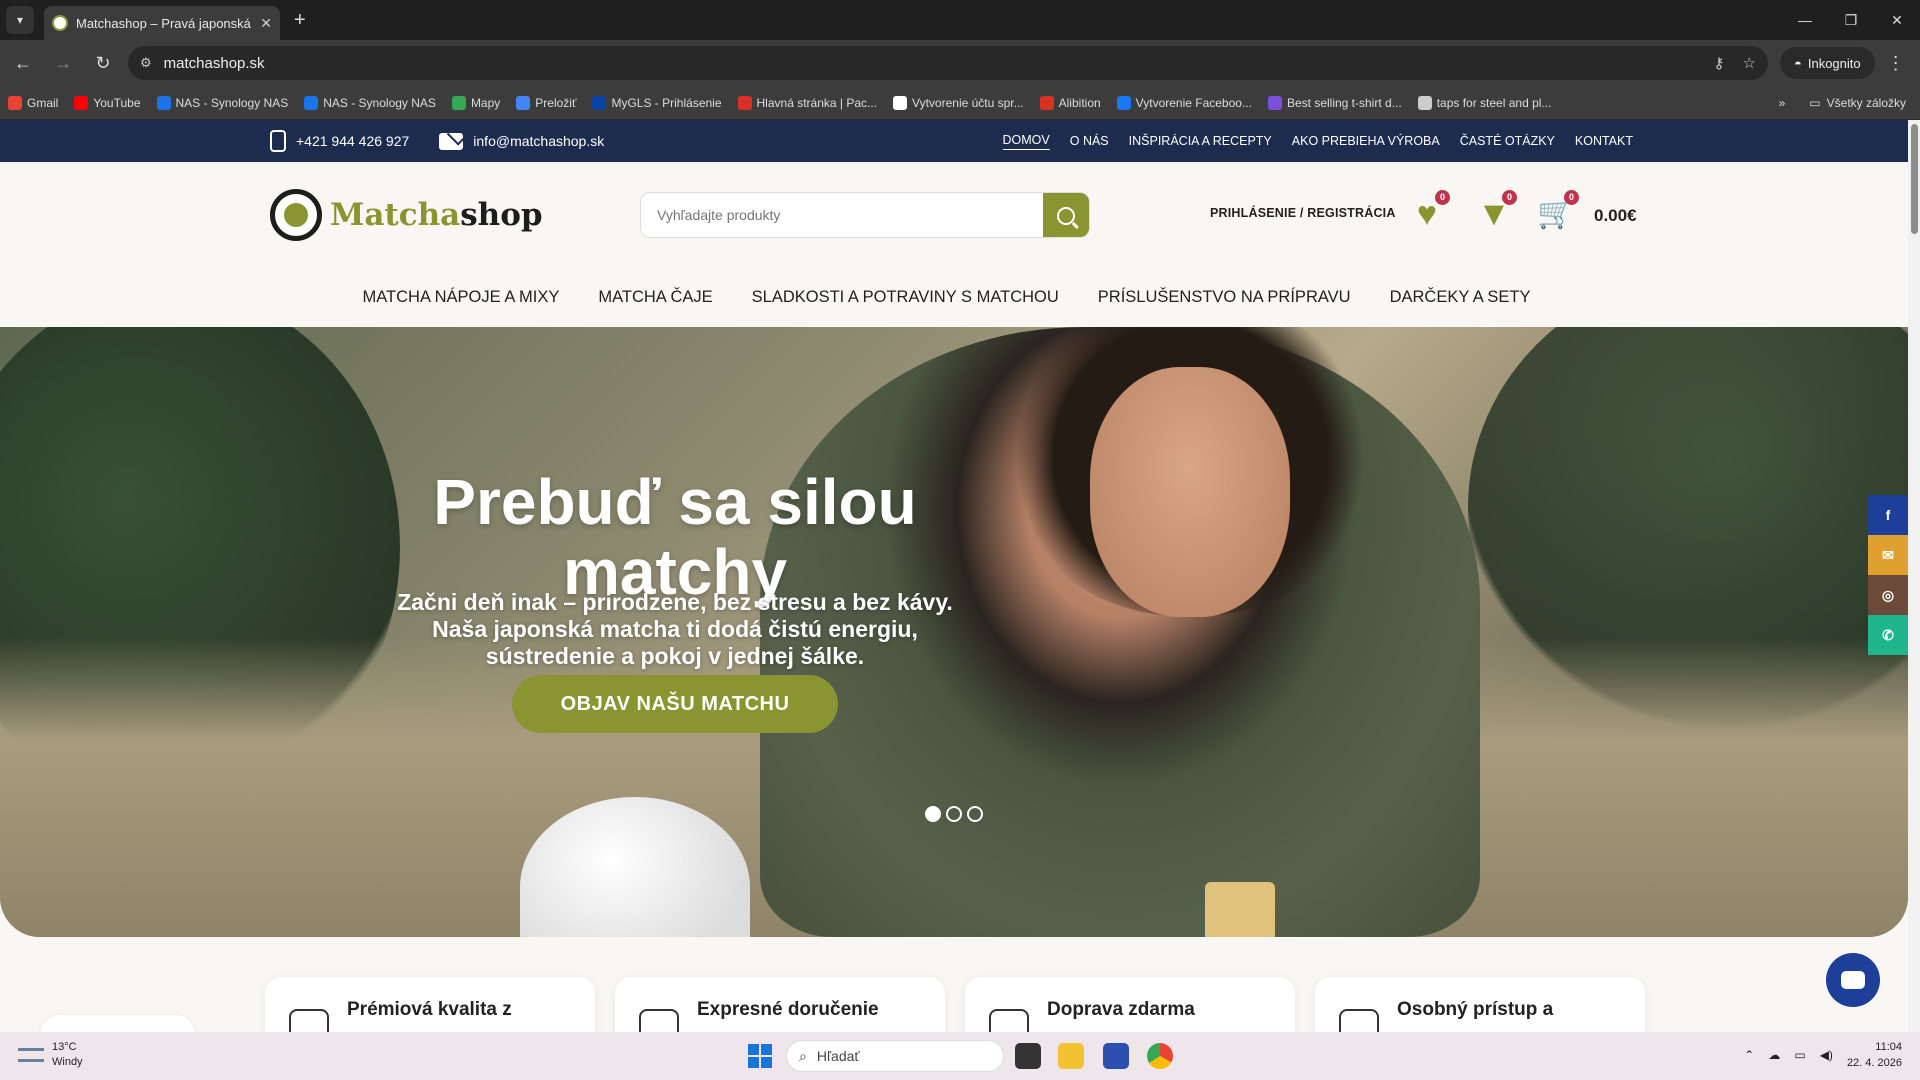  I want to click on phone-contact: +421 944 426 927, so click(339, 141).